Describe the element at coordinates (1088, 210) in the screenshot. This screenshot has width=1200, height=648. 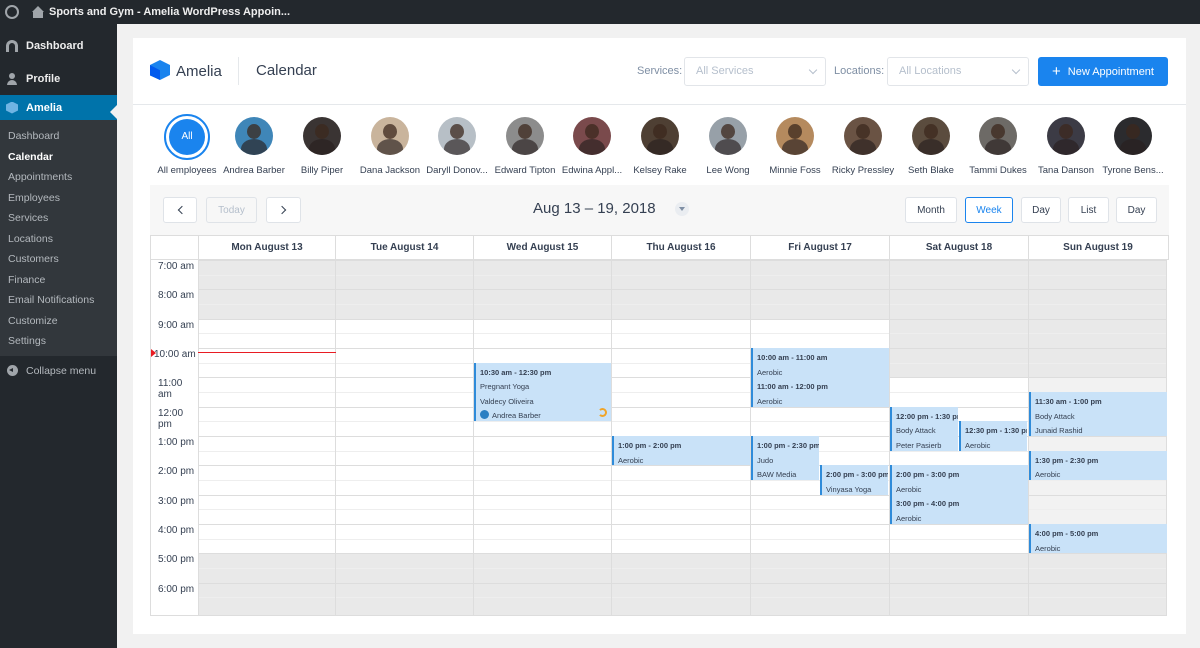
I see `view-list-button: List` at that location.